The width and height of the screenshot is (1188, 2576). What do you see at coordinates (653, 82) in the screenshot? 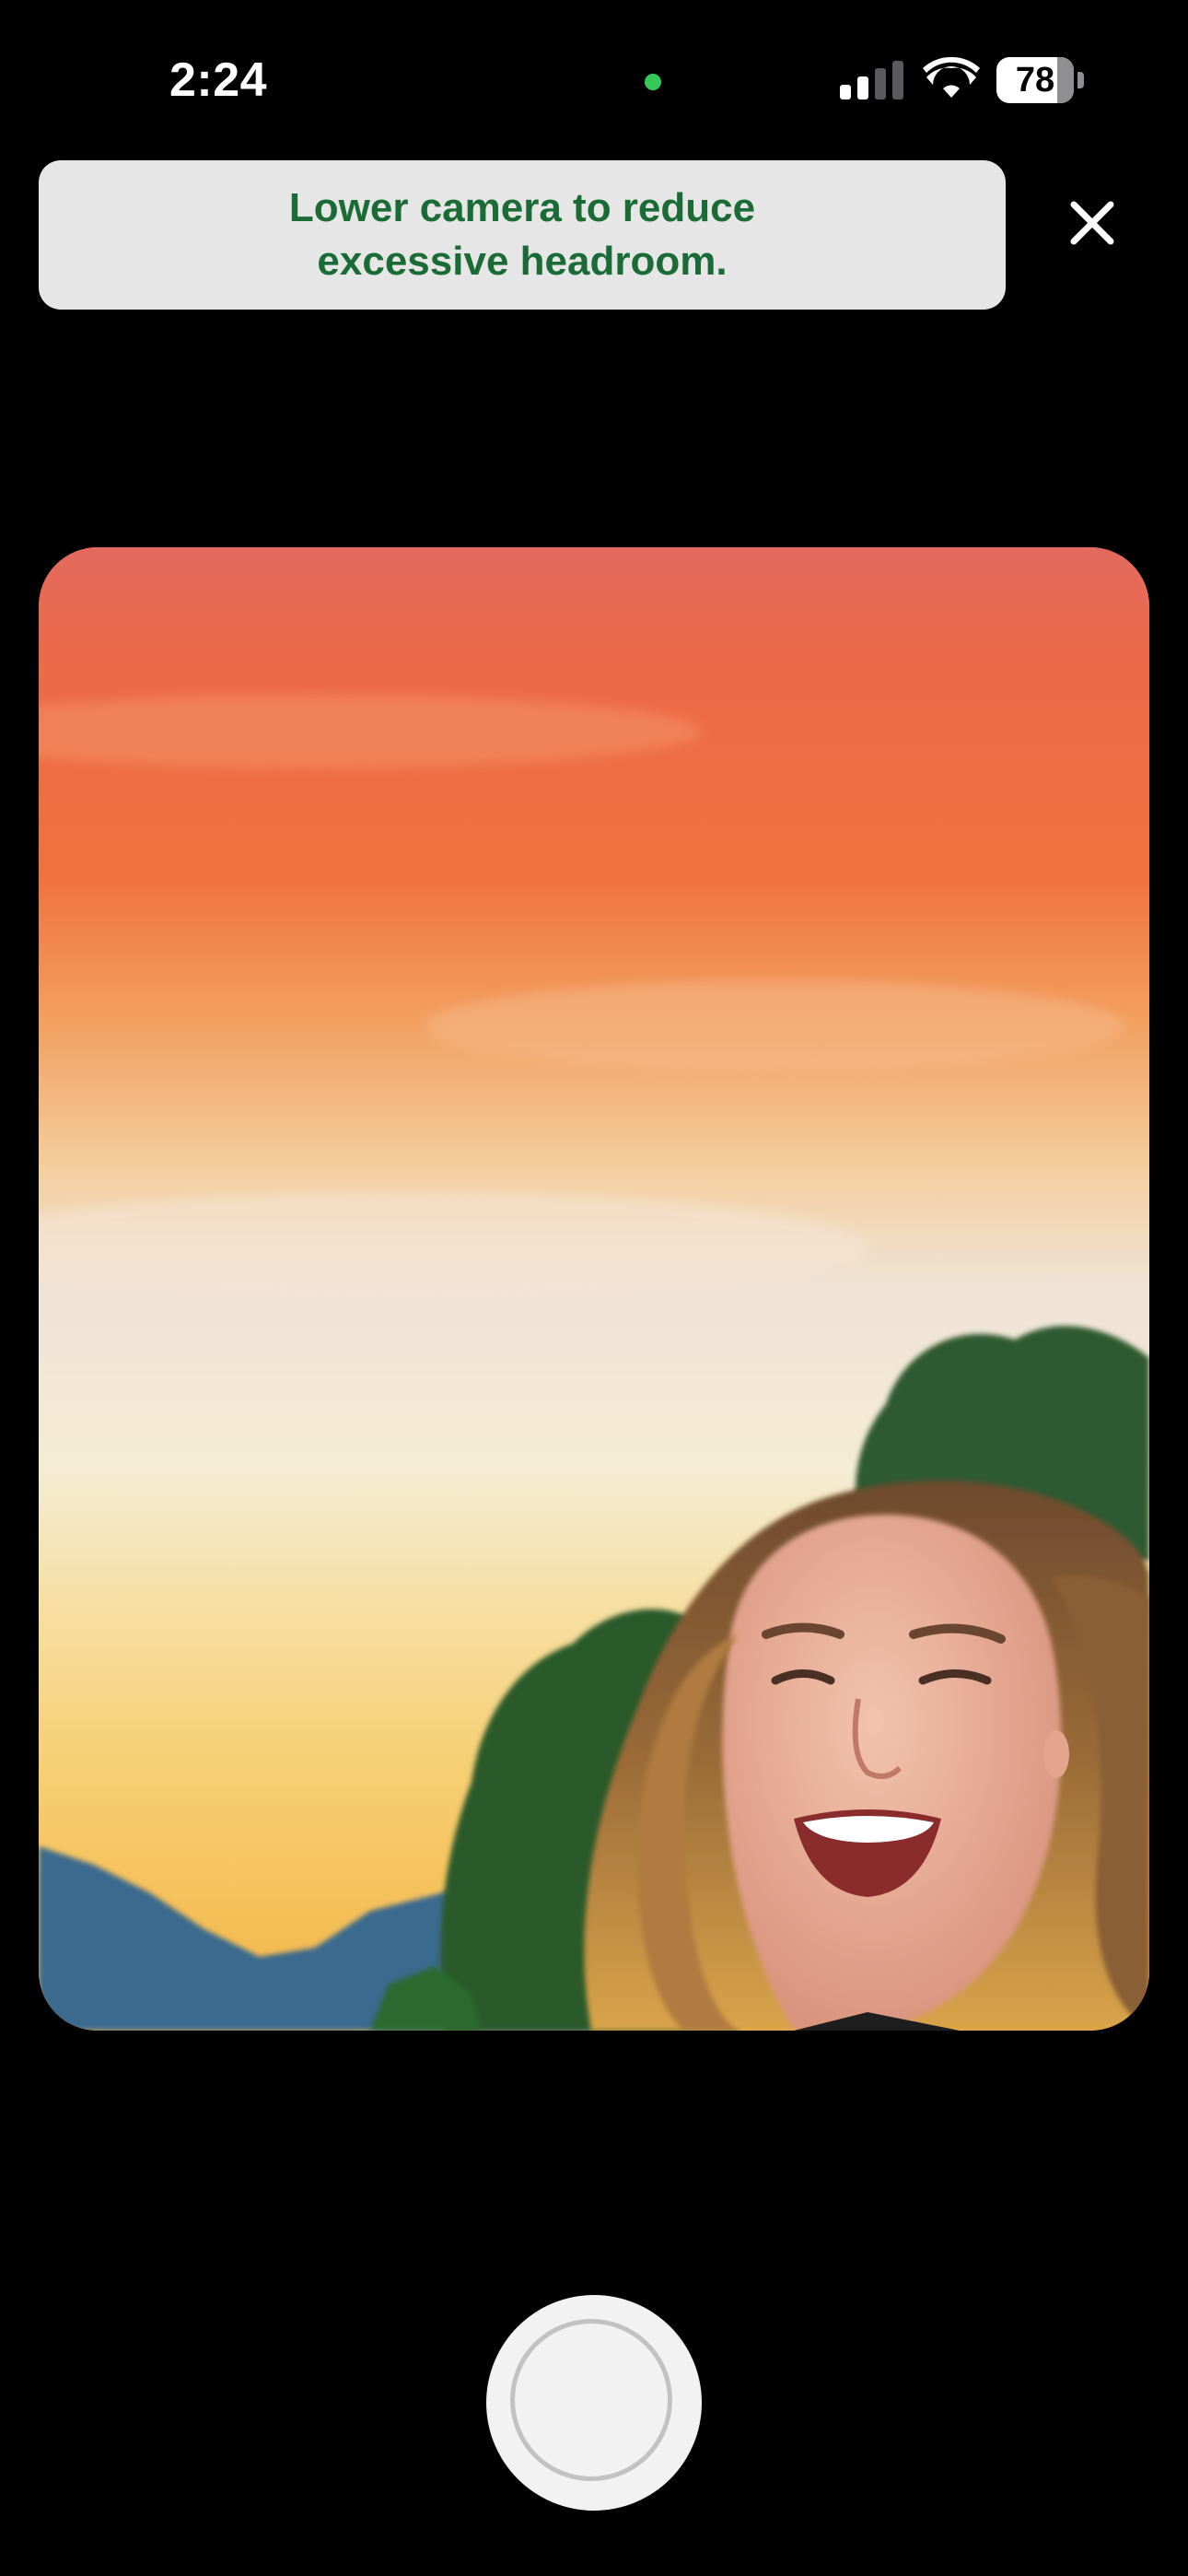
I see `camera-in-use-indicator` at bounding box center [653, 82].